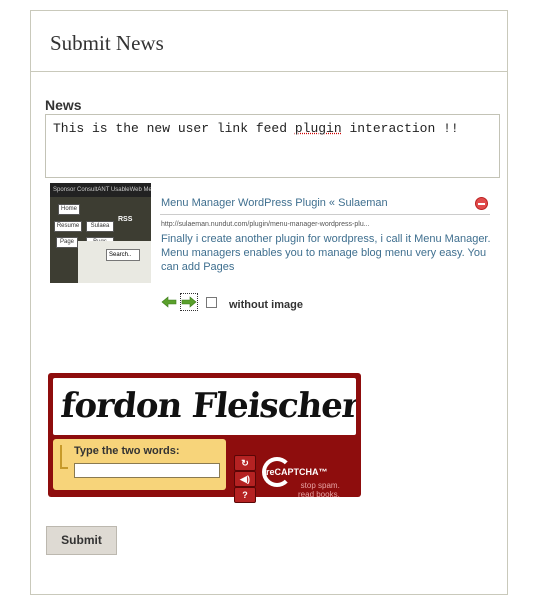 The image size is (536, 604). Describe the element at coordinates (174, 128) in the screenshot. I see `news-text-prefix: This is the new user link feed` at that location.